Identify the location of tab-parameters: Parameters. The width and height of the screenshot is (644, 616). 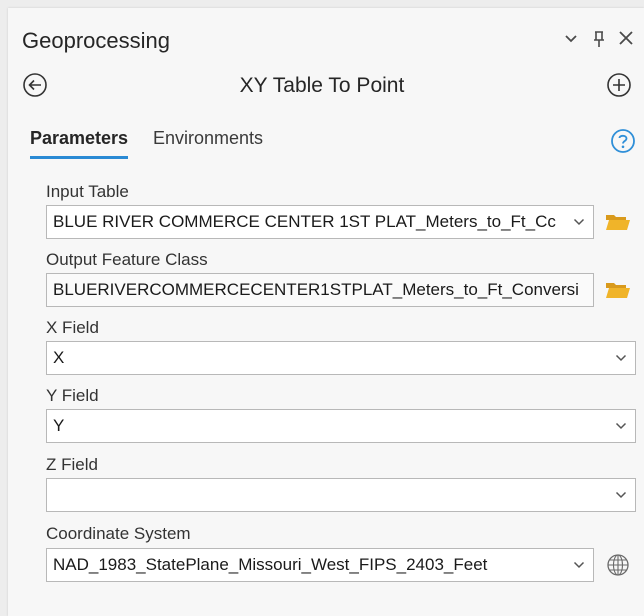
(79, 143).